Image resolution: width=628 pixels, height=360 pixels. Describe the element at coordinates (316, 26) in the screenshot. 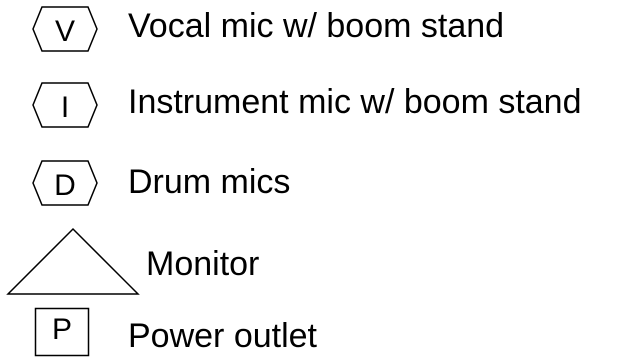

I see `legend-label-vocal-mic: Vocal mic w/ boom stand` at that location.